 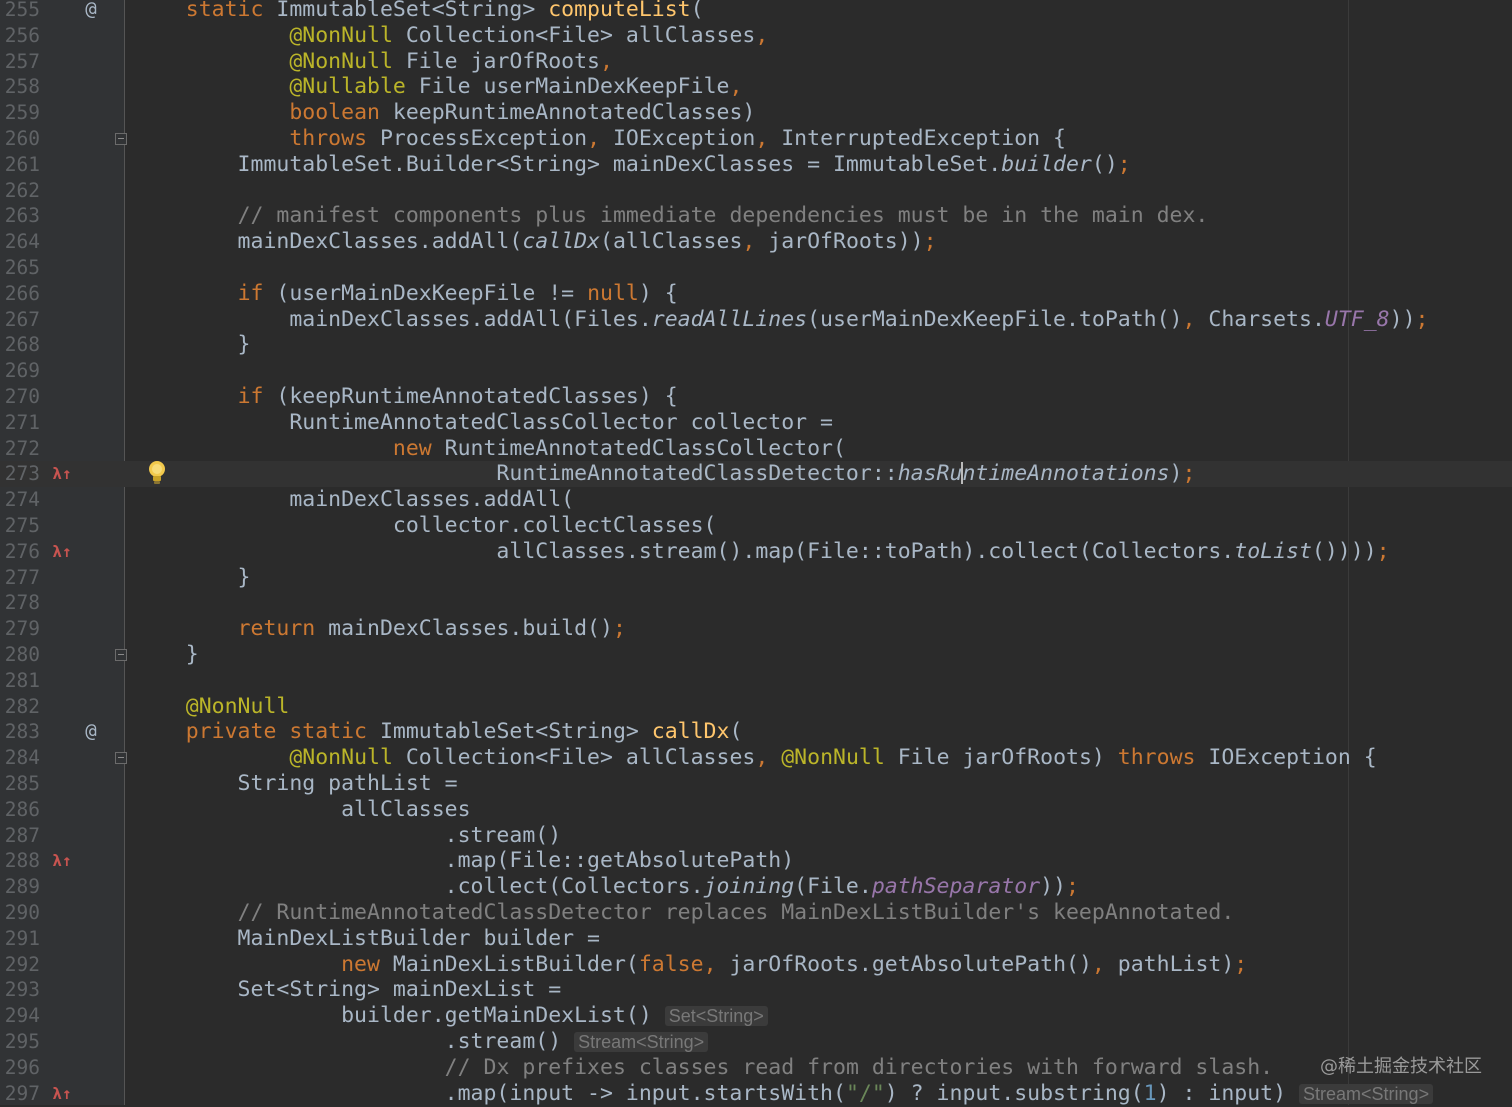 I want to click on line-number: 293, so click(x=20, y=990).